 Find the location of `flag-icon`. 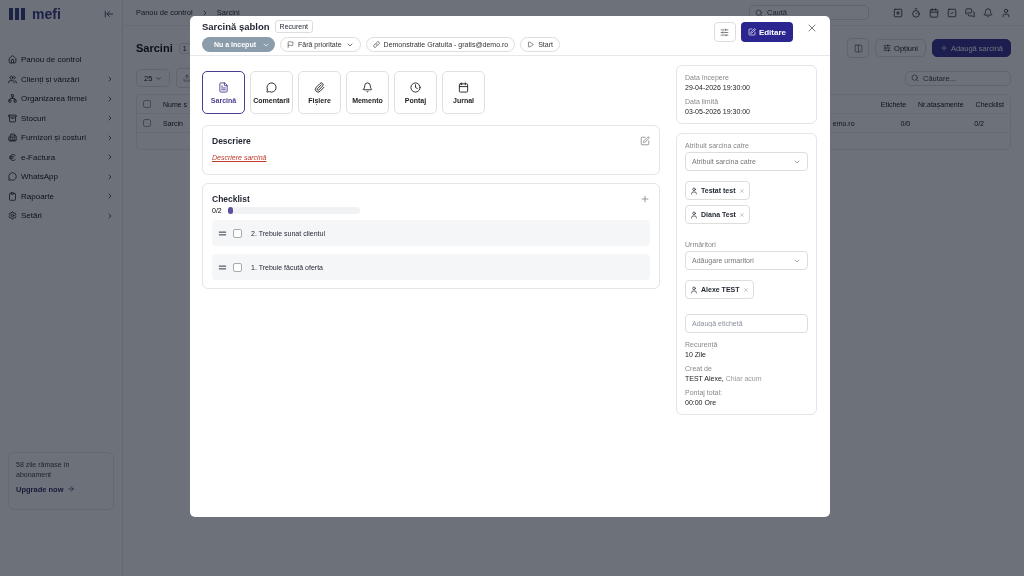

flag-icon is located at coordinates (290, 44).